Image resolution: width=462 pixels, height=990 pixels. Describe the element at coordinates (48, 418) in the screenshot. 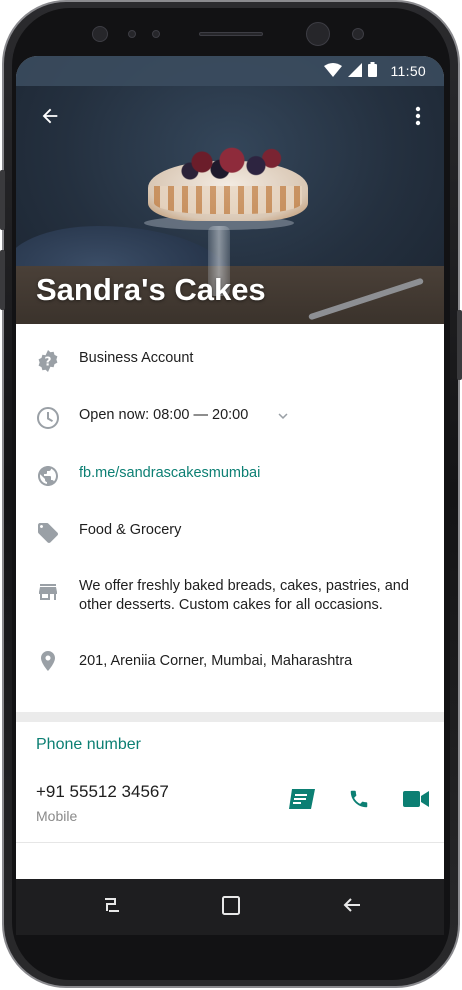

I see `clock-icon` at that location.